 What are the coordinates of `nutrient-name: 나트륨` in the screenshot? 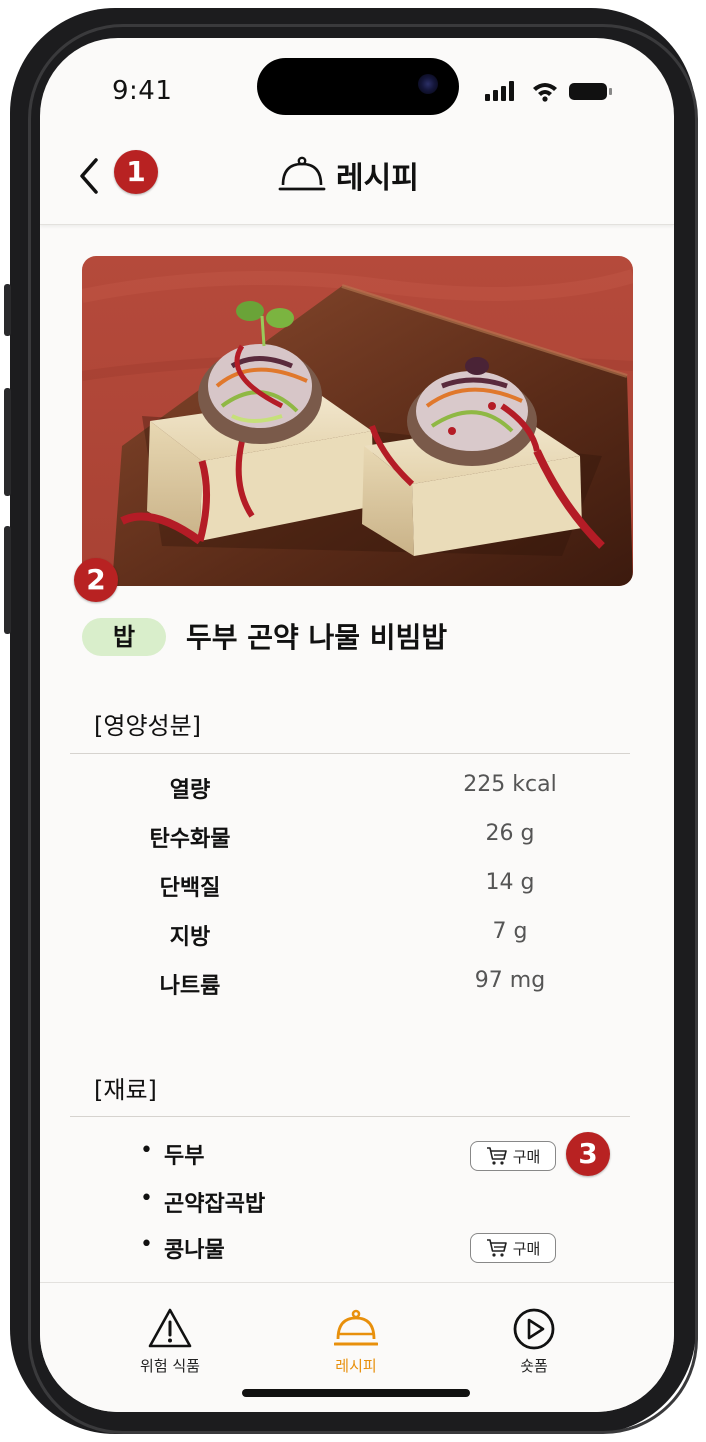 It's located at (190, 986).